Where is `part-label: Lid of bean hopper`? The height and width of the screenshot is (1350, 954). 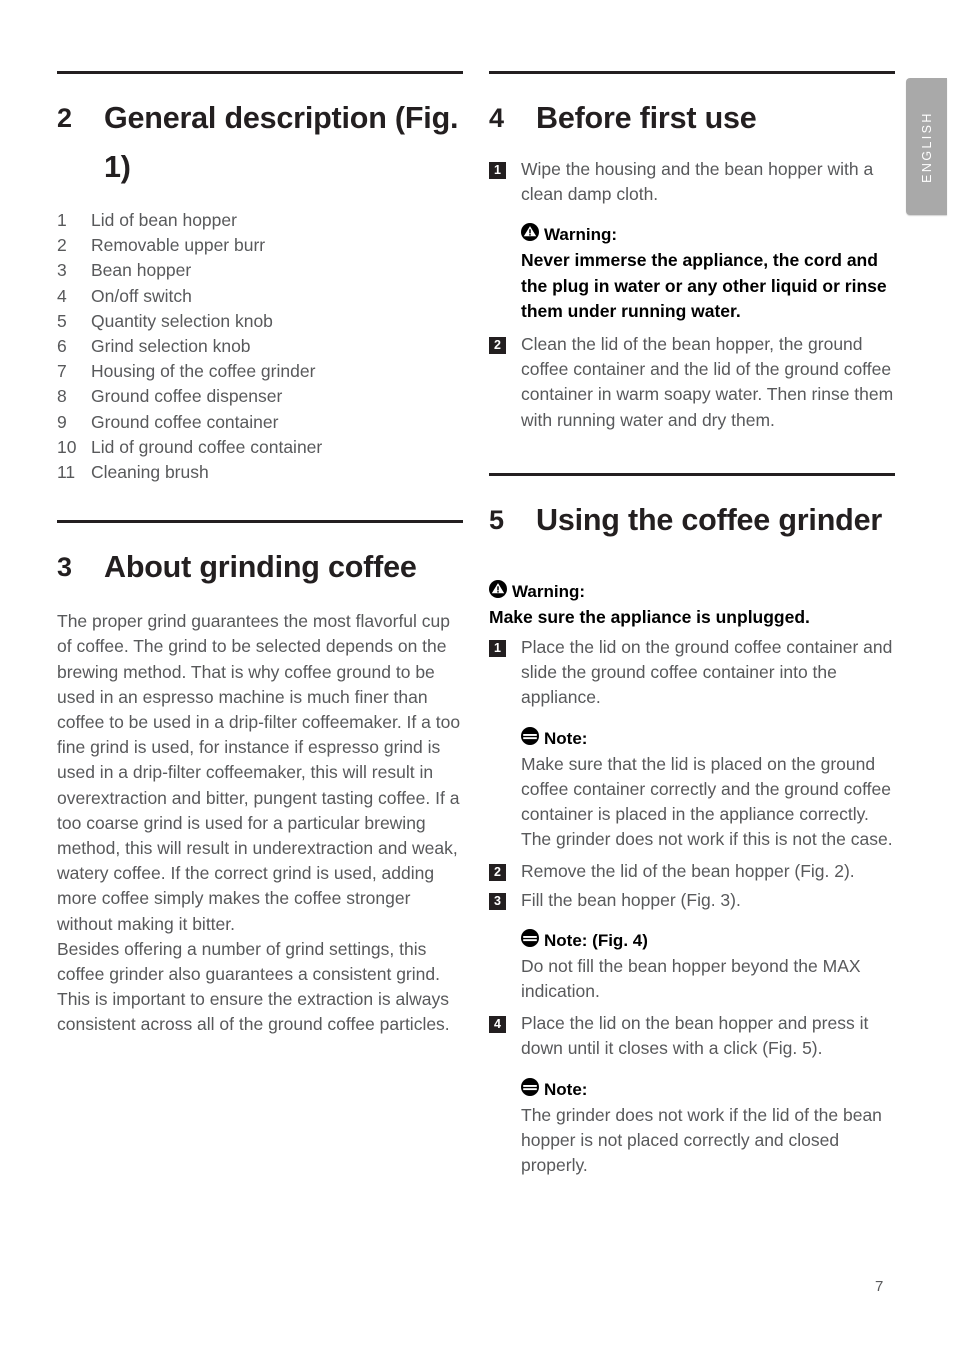
part-label: Lid of bean hopper is located at coordinates (164, 220).